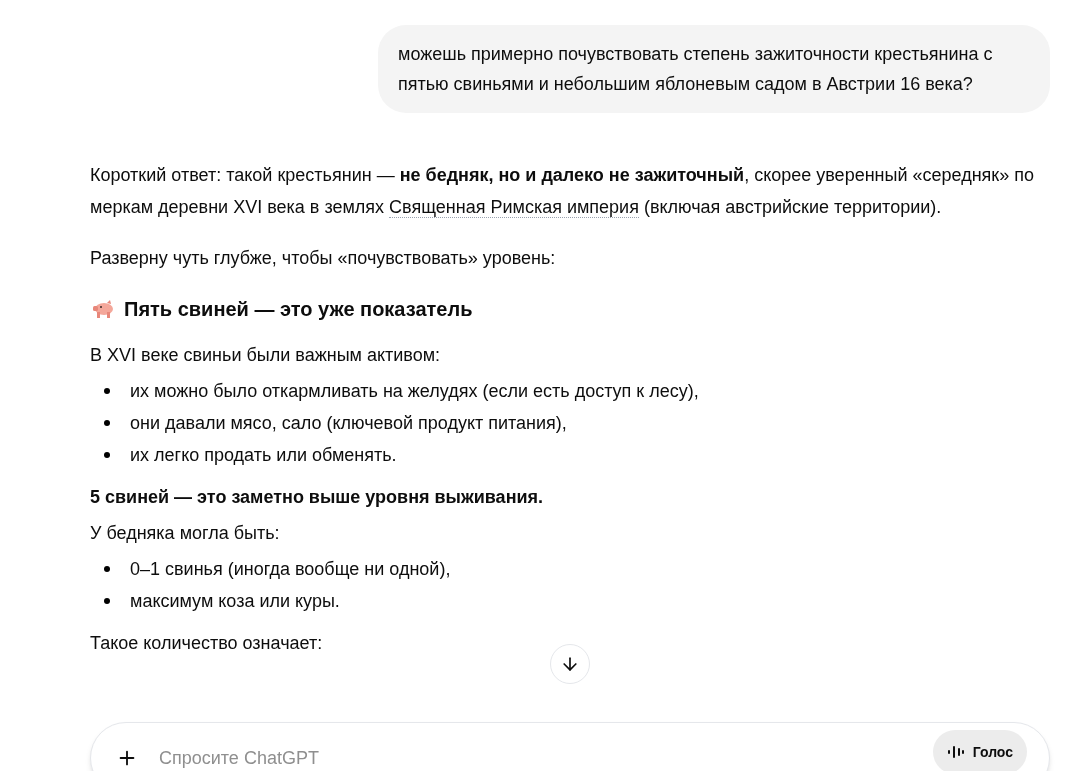 The width and height of the screenshot is (1091, 771). I want to click on list-item: их легко продать или обменять., so click(263, 455).